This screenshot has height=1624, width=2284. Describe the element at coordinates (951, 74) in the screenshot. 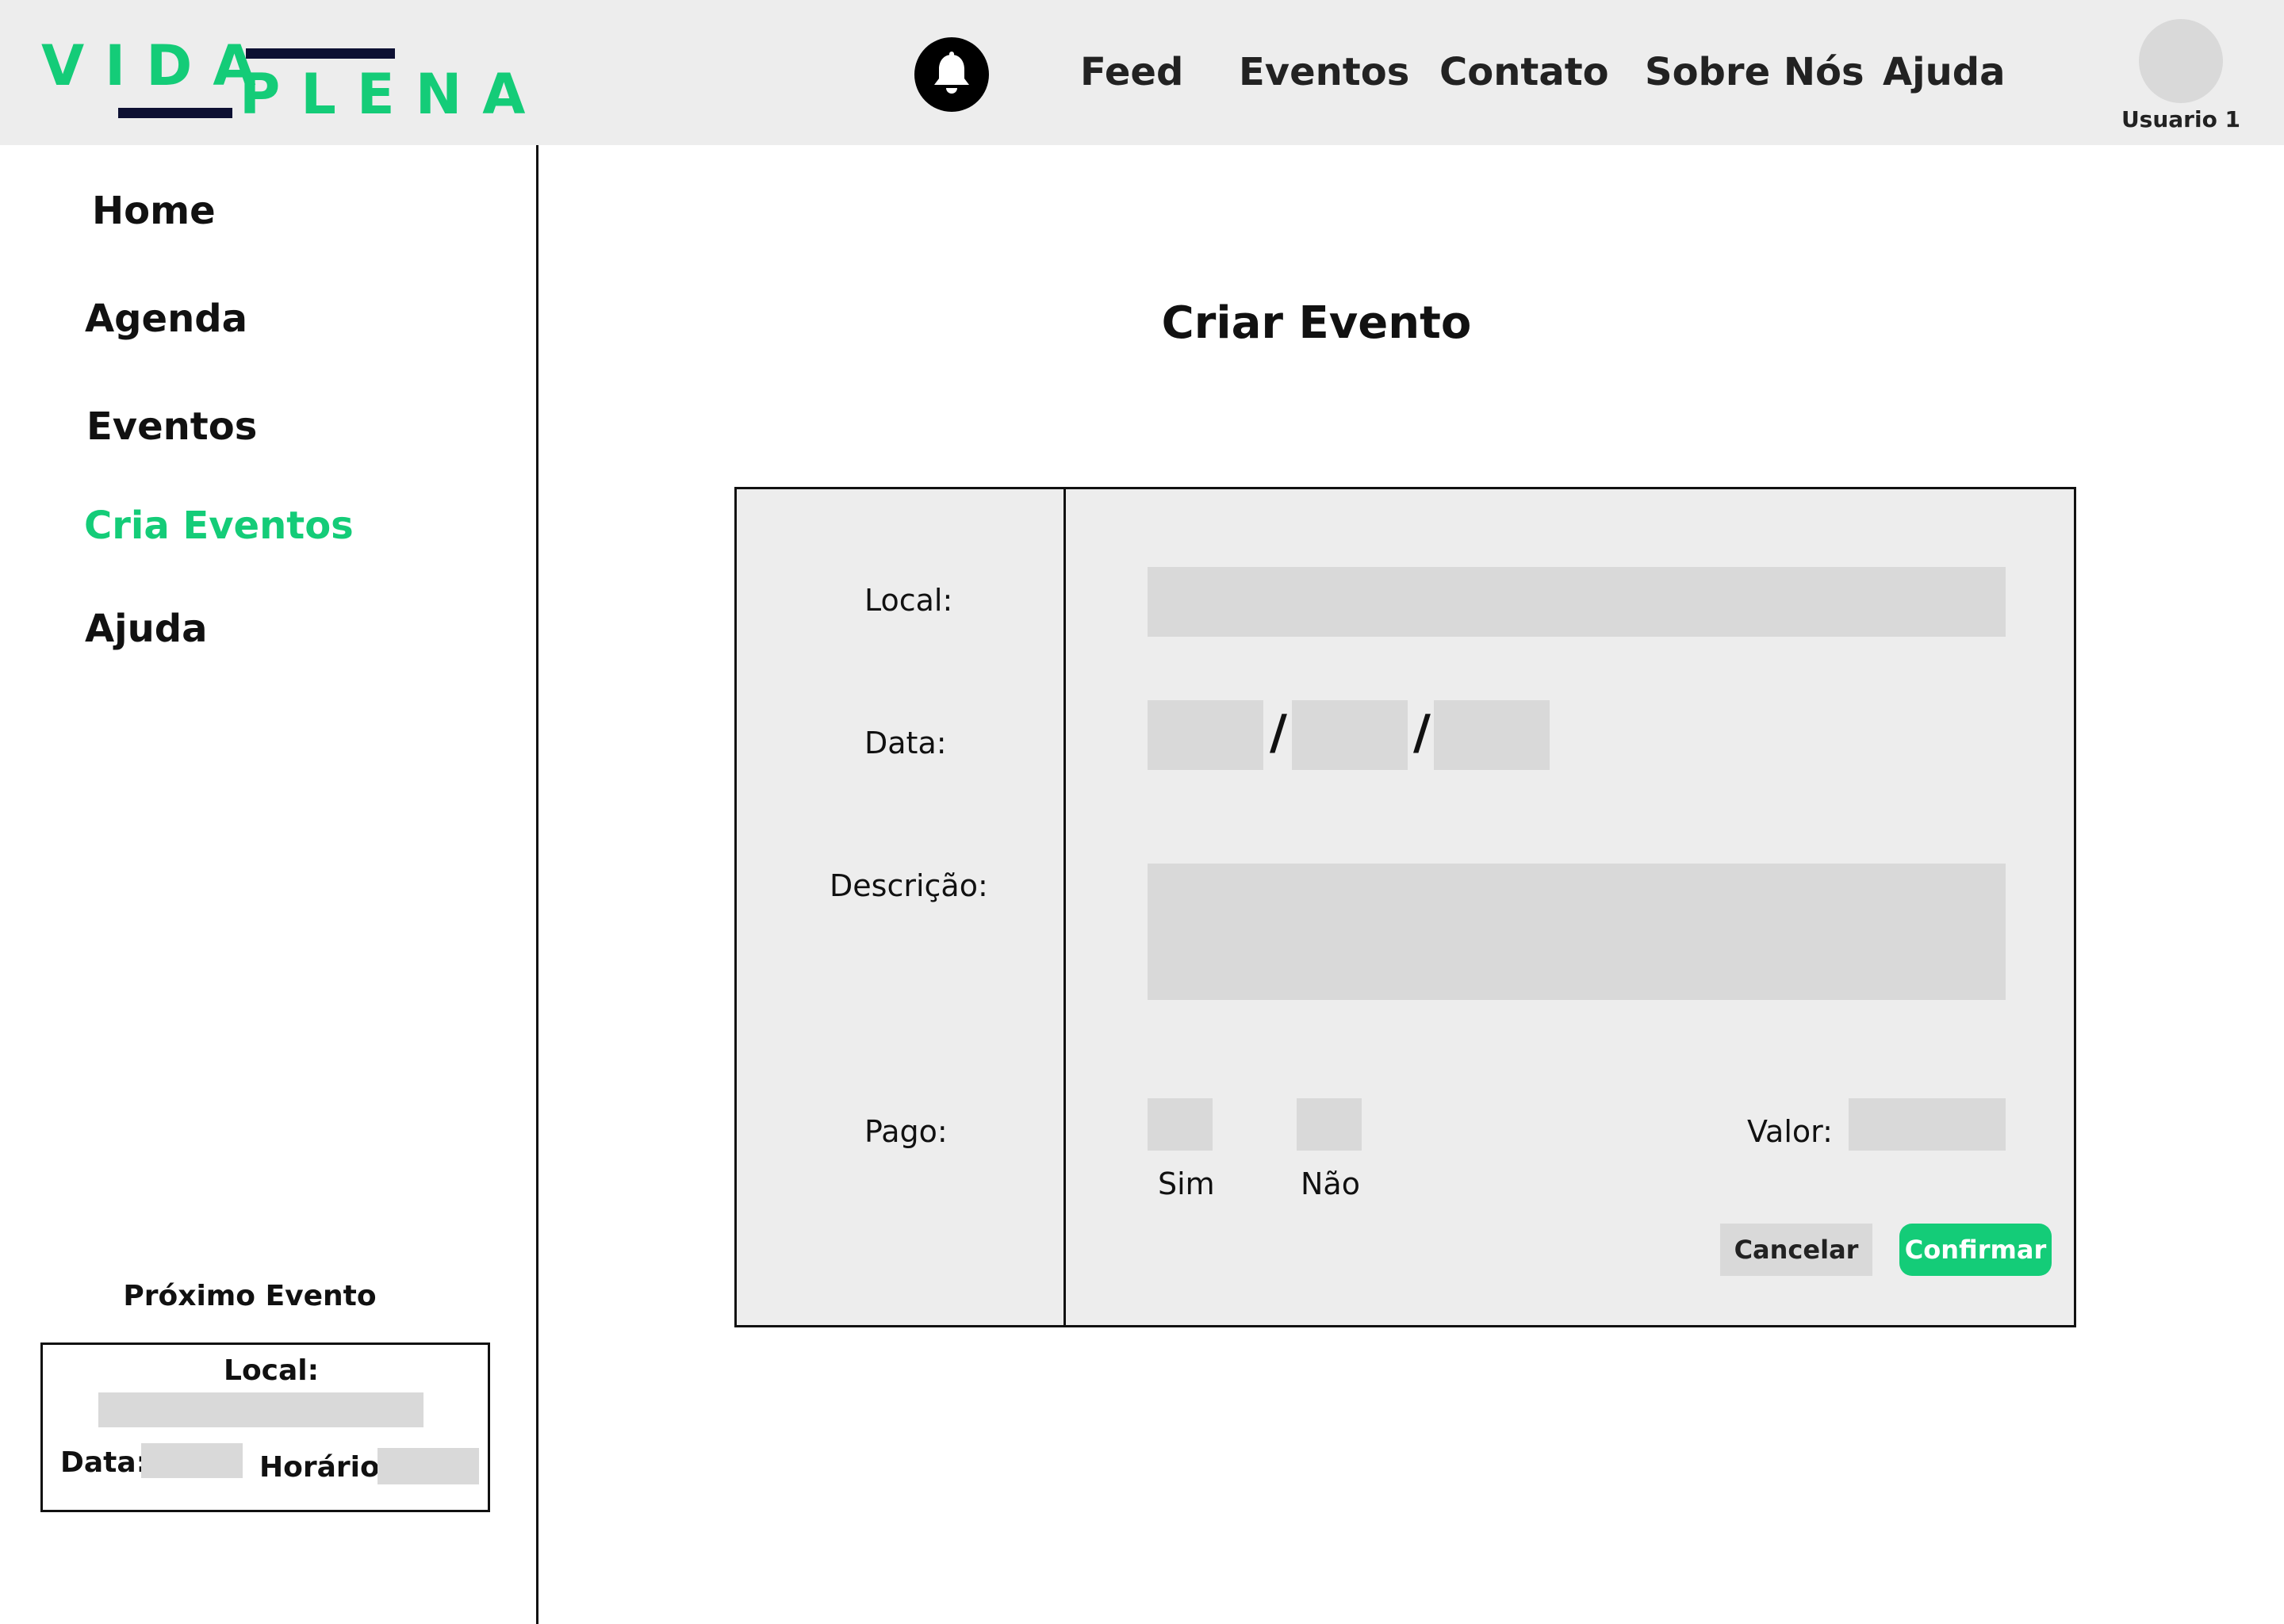

I see `bell-icon` at that location.